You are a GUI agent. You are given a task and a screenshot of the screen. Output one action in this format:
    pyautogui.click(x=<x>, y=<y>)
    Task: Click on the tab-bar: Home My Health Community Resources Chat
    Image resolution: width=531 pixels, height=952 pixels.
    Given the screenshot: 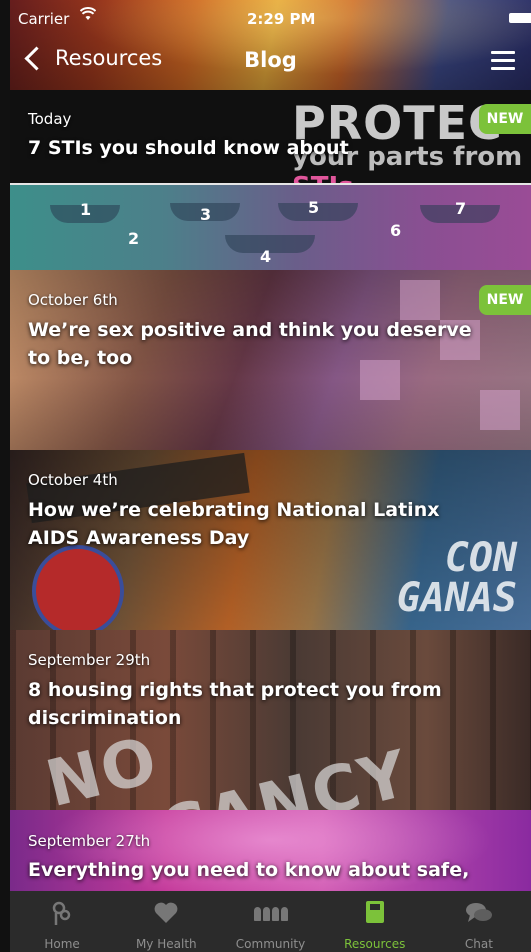 What is the action you would take?
    pyautogui.click(x=270, y=921)
    